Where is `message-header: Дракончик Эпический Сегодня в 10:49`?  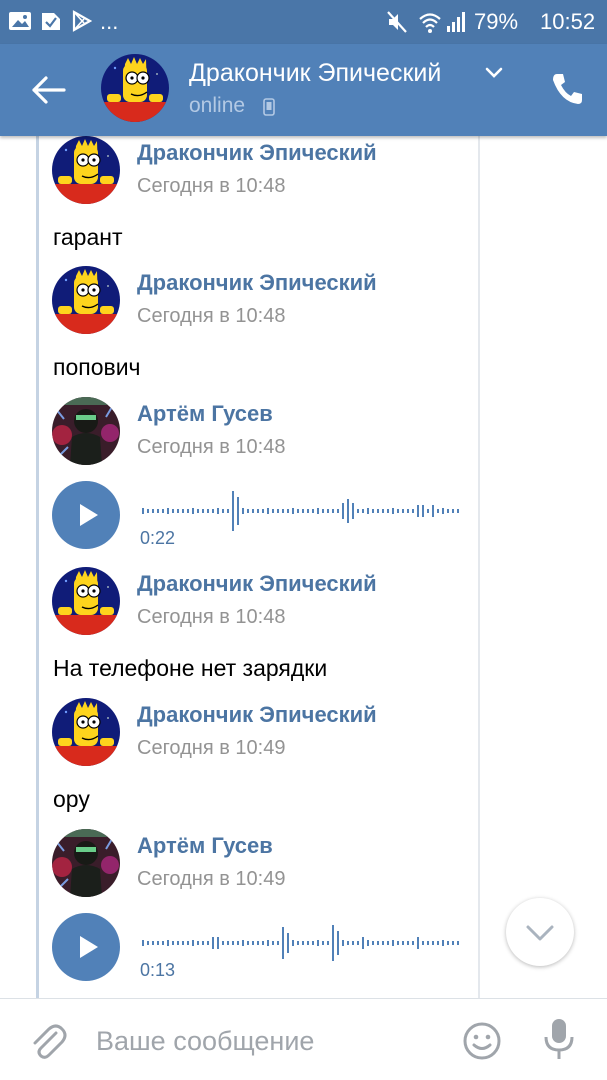
message-header: Дракончик Эпический Сегодня в 10:49 is located at coordinates (262, 733).